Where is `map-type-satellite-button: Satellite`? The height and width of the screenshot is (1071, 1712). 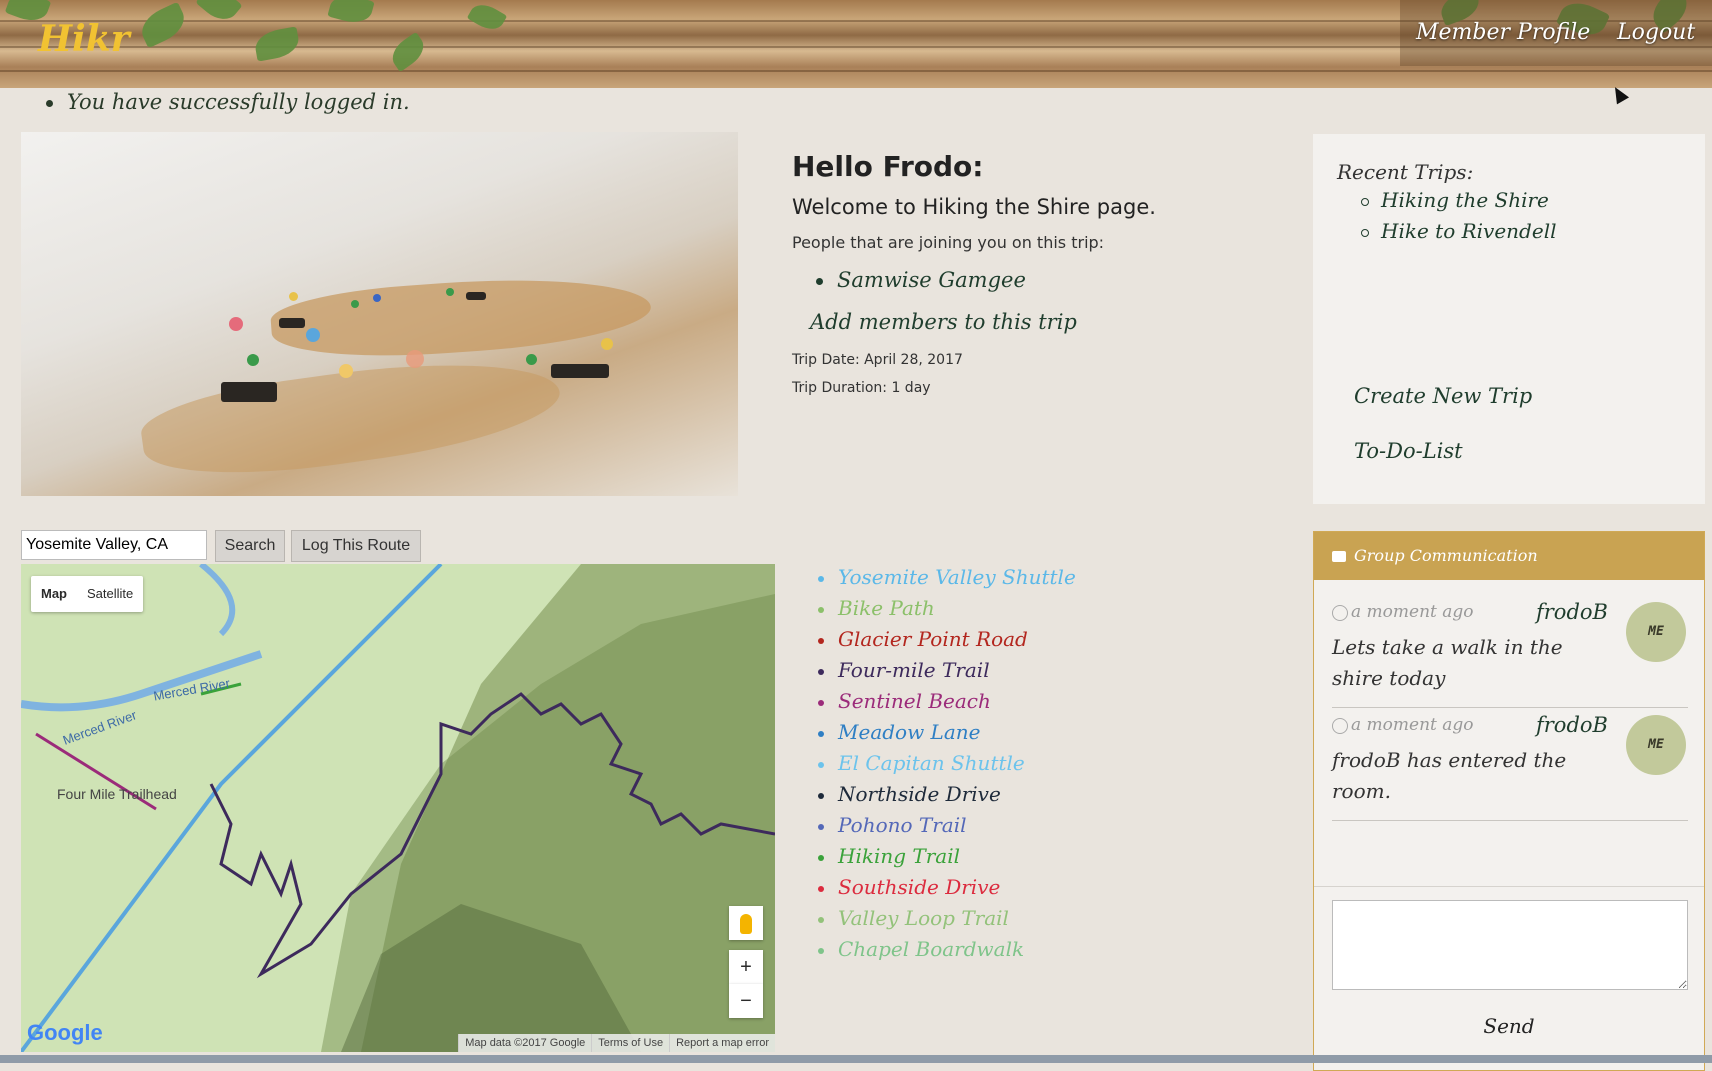
map-type-satellite-button: Satellite is located at coordinates (110, 594).